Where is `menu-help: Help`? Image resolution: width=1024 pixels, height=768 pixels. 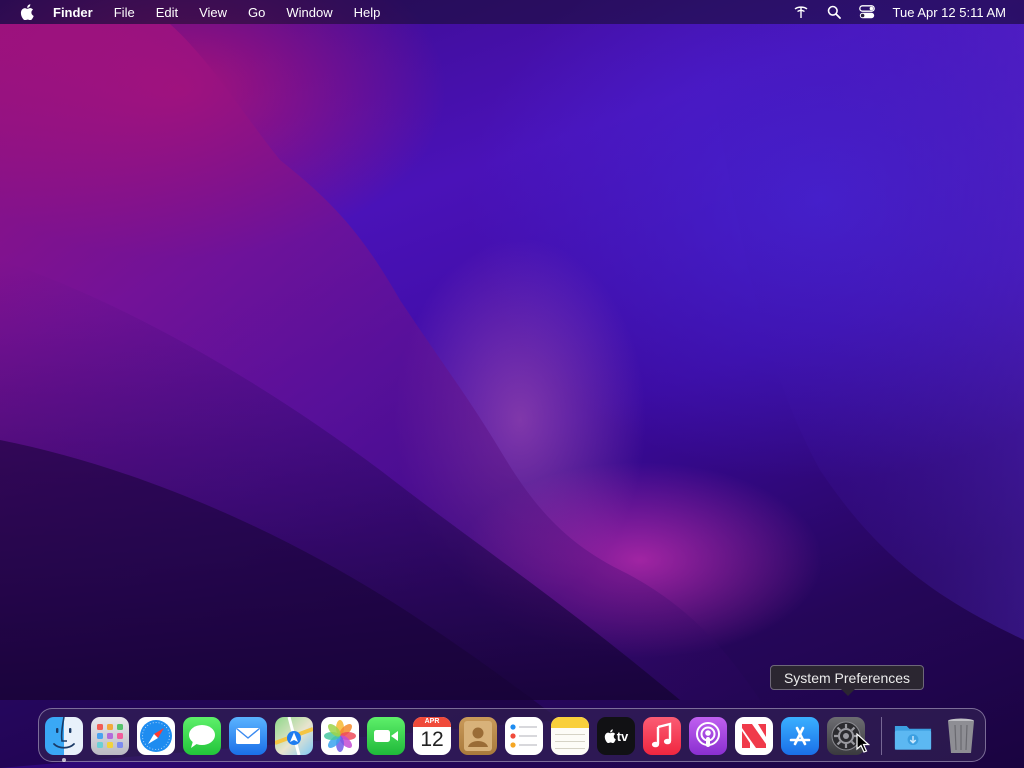 menu-help: Help is located at coordinates (367, 12).